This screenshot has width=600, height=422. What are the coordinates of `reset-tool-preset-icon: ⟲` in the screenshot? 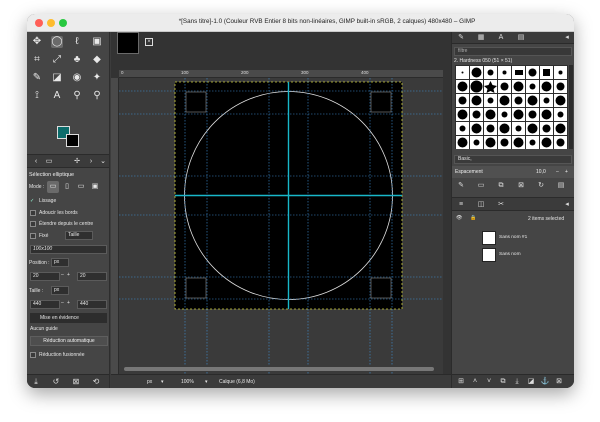 It's located at (96, 382).